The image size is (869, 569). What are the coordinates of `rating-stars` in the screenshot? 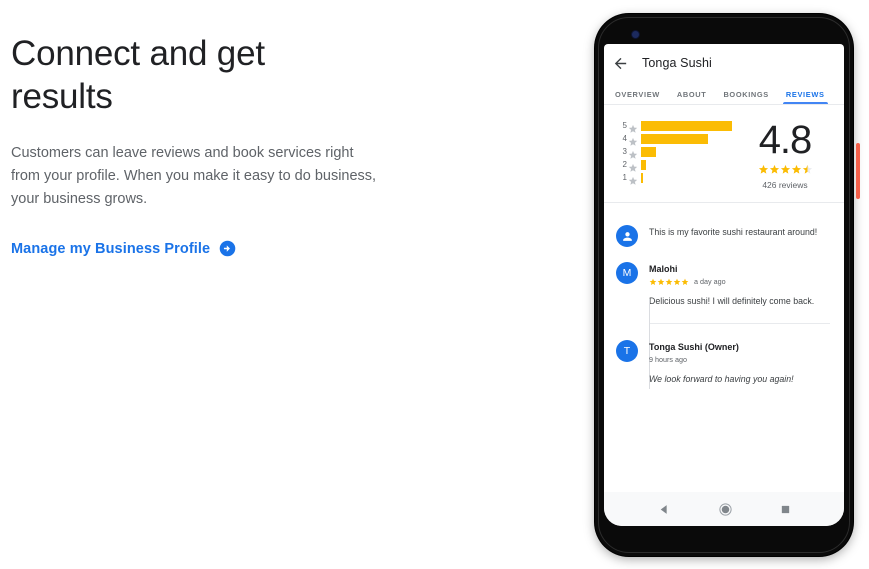 It's located at (785, 169).